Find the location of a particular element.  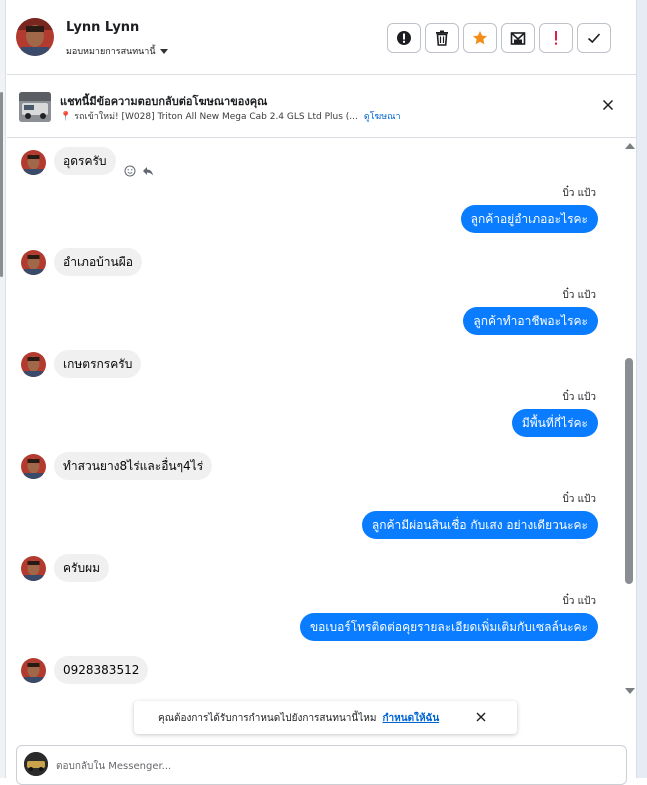

incoming-message-bubble: ครับผม is located at coordinates (82, 568).